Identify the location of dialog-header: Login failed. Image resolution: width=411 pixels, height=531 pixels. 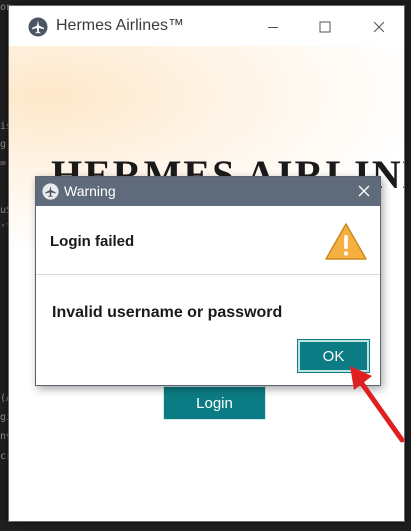
(208, 240).